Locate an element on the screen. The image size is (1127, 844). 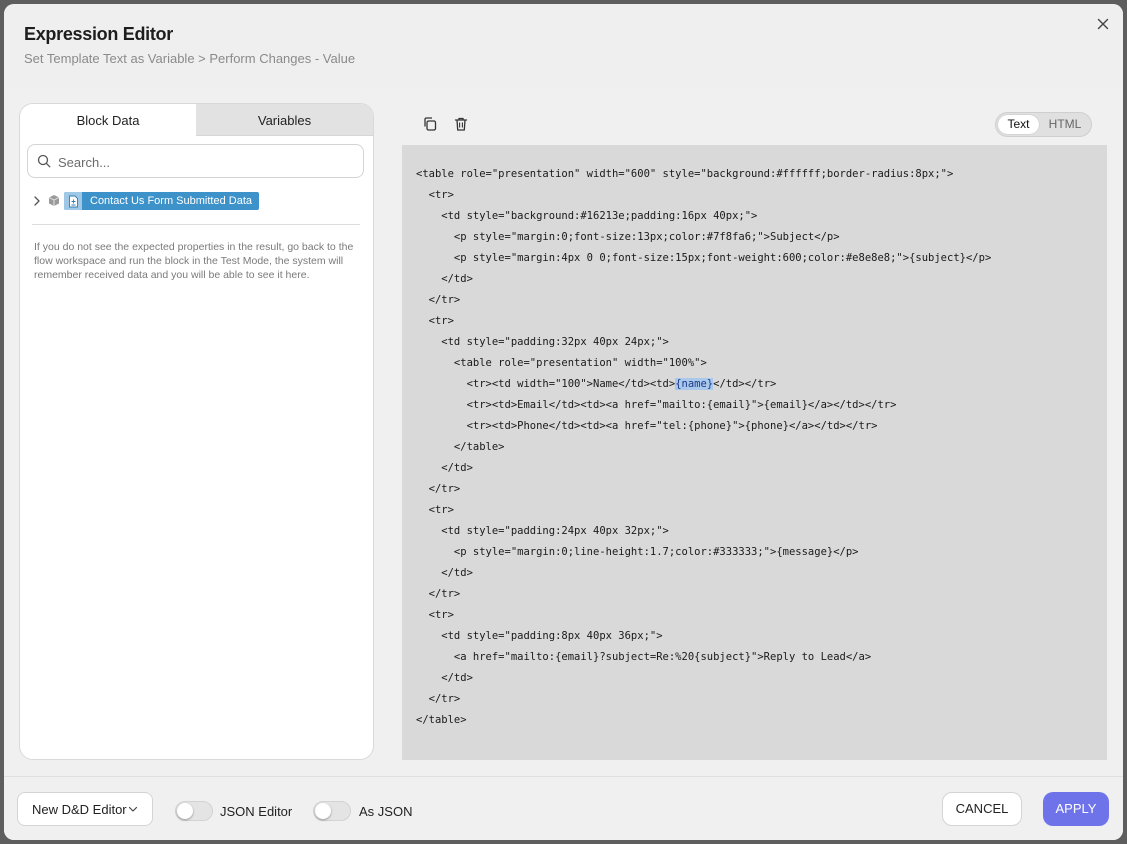
json-editor-toggle is located at coordinates (194, 811).